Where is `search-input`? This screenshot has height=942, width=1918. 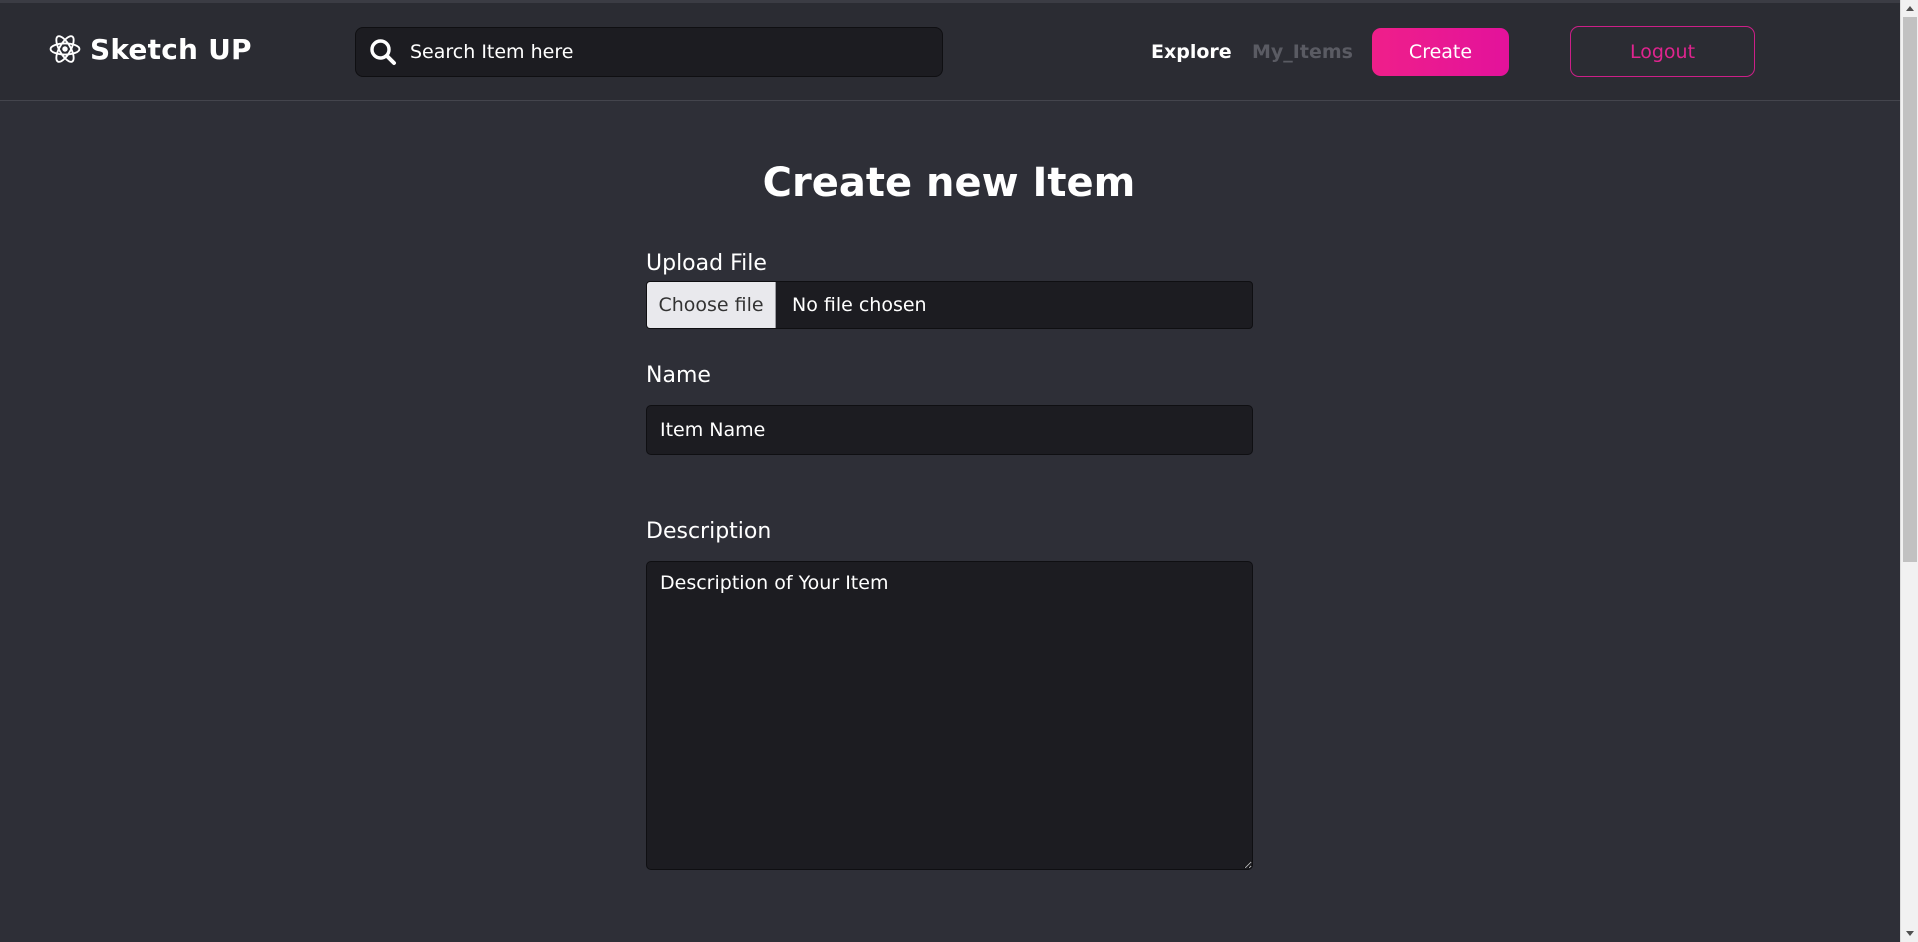 search-input is located at coordinates (670, 52).